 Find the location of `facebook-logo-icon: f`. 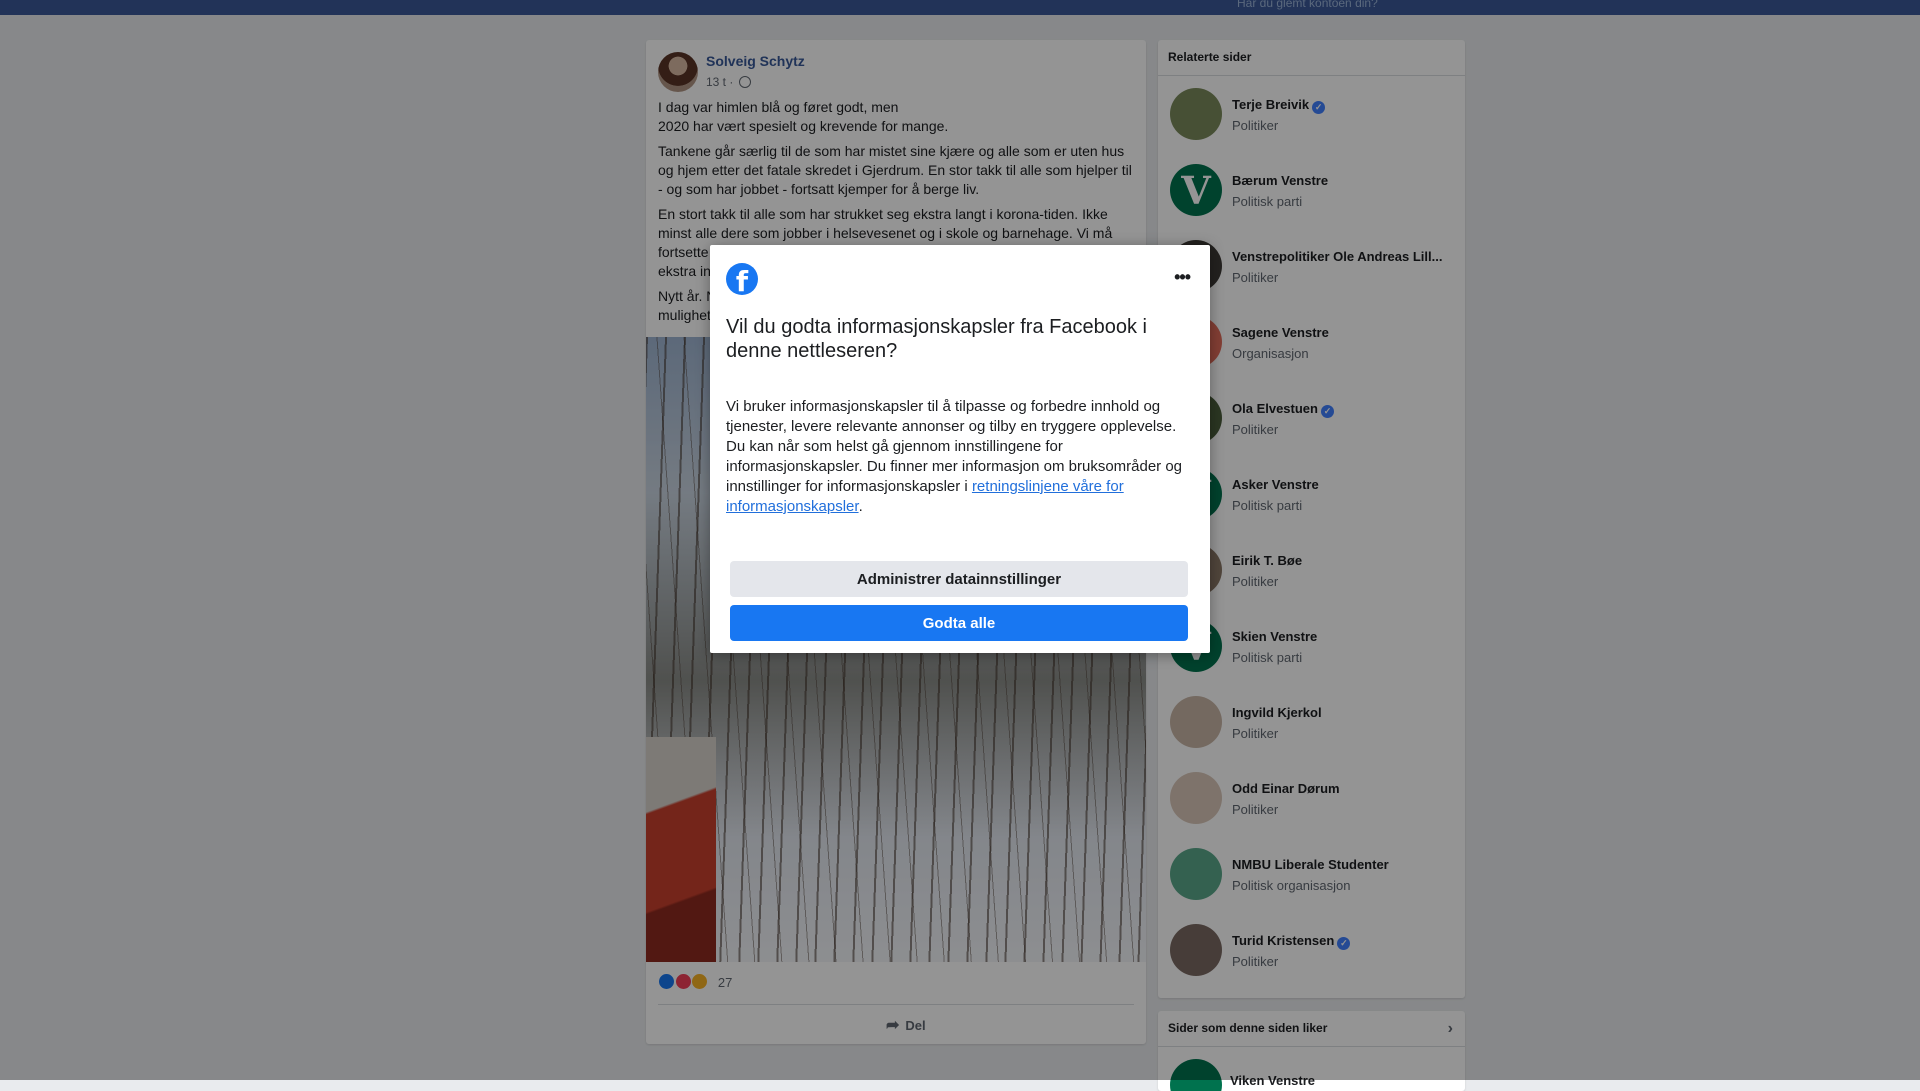

facebook-logo-icon: f is located at coordinates (742, 279).